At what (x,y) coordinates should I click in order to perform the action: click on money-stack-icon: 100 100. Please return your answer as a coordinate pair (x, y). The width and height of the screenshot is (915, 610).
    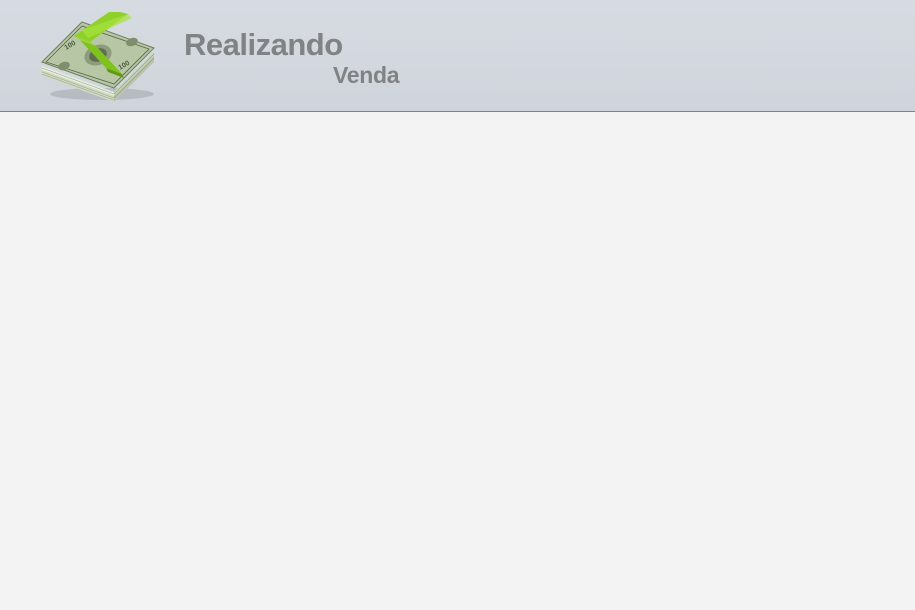
    Looking at the image, I should click on (98, 57).